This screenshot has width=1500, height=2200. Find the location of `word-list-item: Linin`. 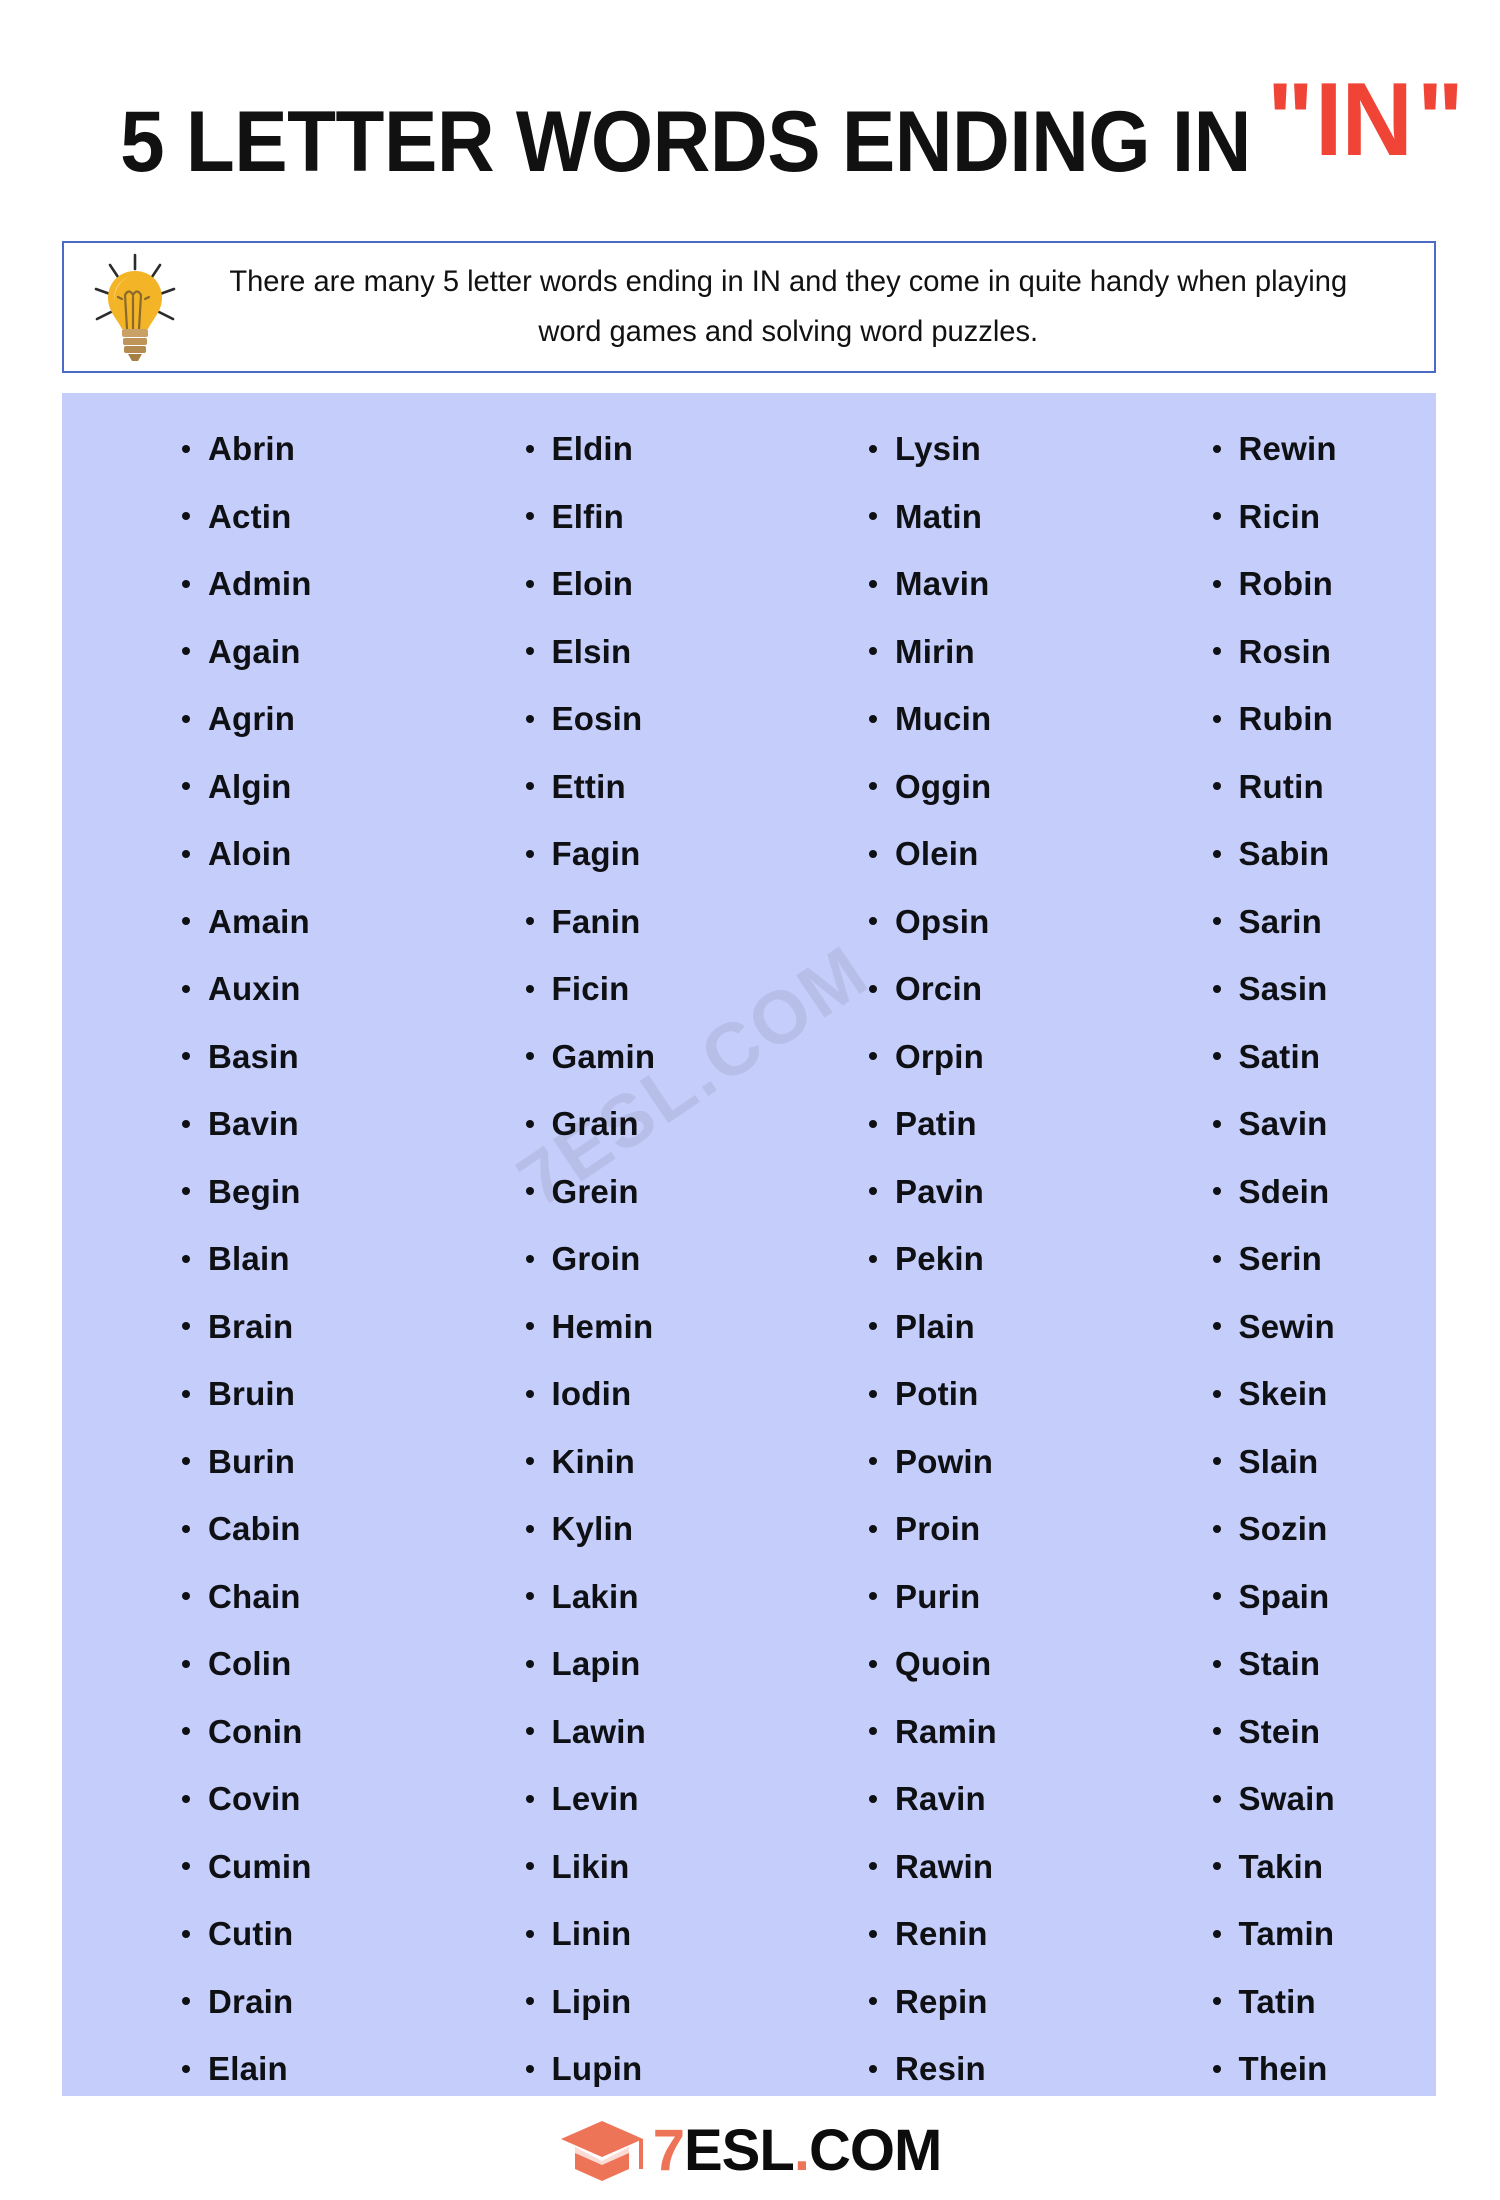

word-list-item: Linin is located at coordinates (637, 1934).